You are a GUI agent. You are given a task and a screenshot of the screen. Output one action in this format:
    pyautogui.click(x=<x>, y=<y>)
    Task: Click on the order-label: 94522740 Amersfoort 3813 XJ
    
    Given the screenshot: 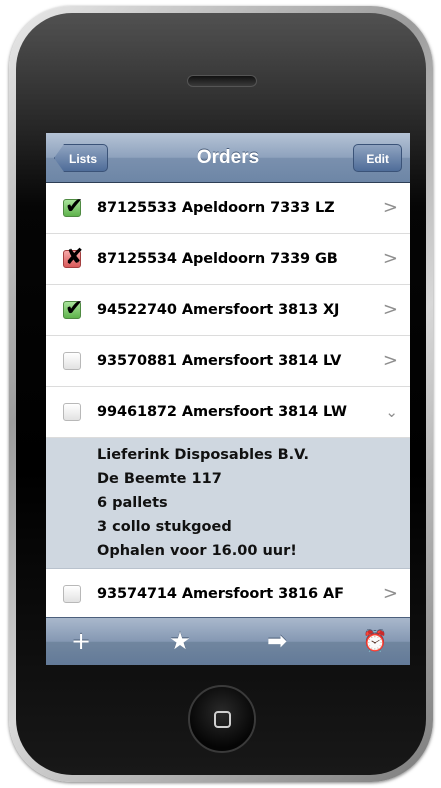 What is the action you would take?
    pyautogui.click(x=218, y=310)
    